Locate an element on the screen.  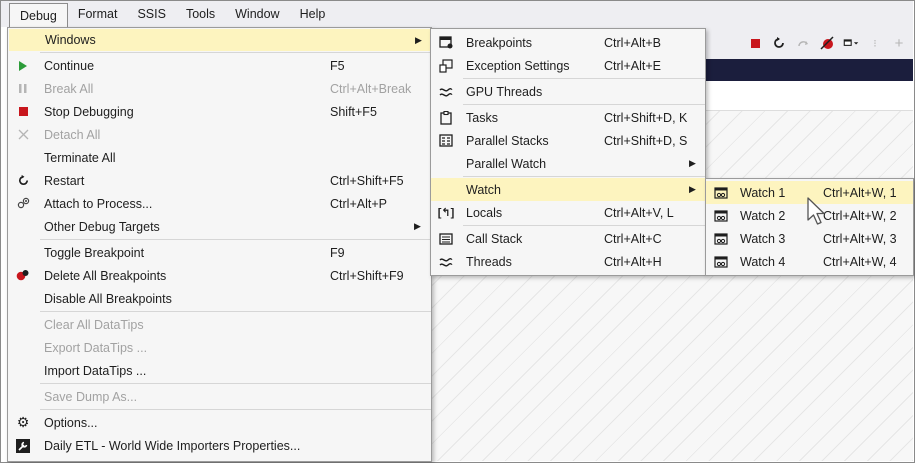
menu-item-label: Delete All Breakpoints is located at coordinates (105, 275).